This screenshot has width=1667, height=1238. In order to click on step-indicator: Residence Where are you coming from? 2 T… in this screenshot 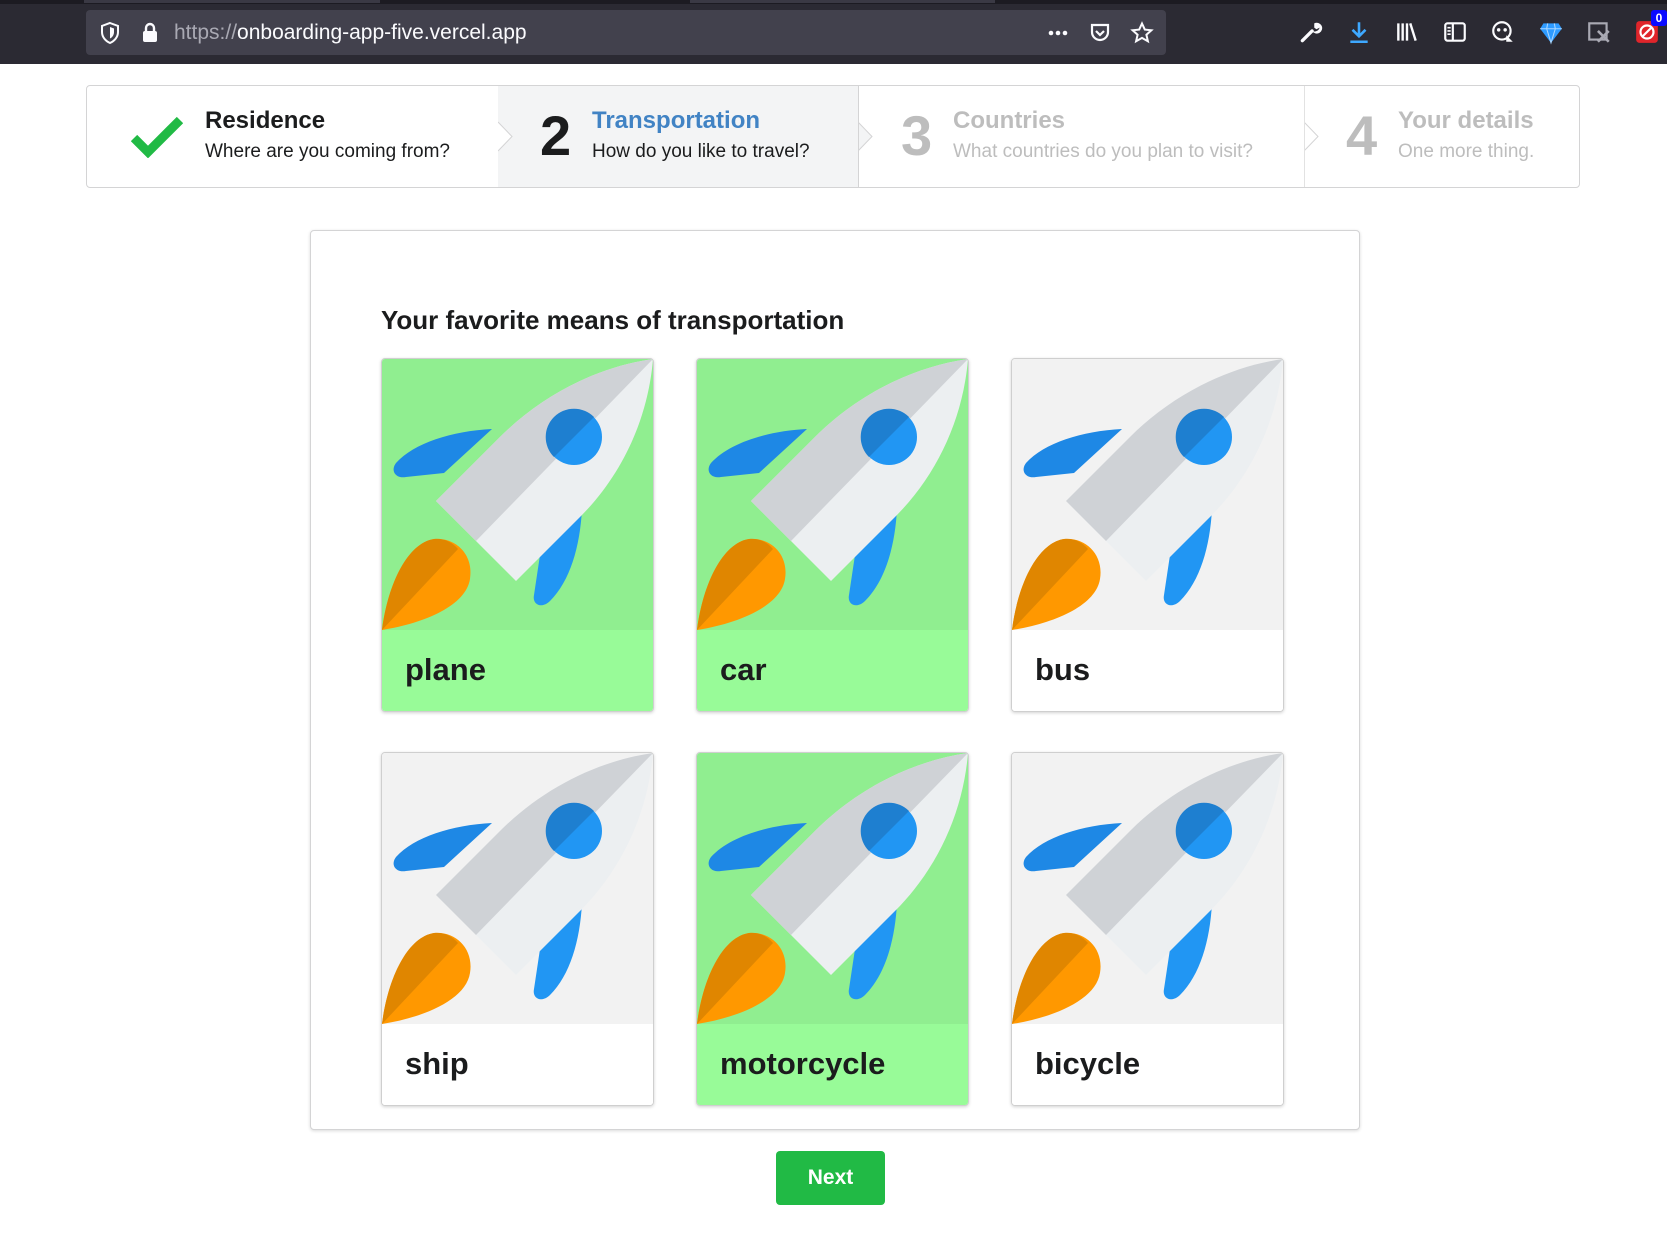, I will do `click(833, 136)`.